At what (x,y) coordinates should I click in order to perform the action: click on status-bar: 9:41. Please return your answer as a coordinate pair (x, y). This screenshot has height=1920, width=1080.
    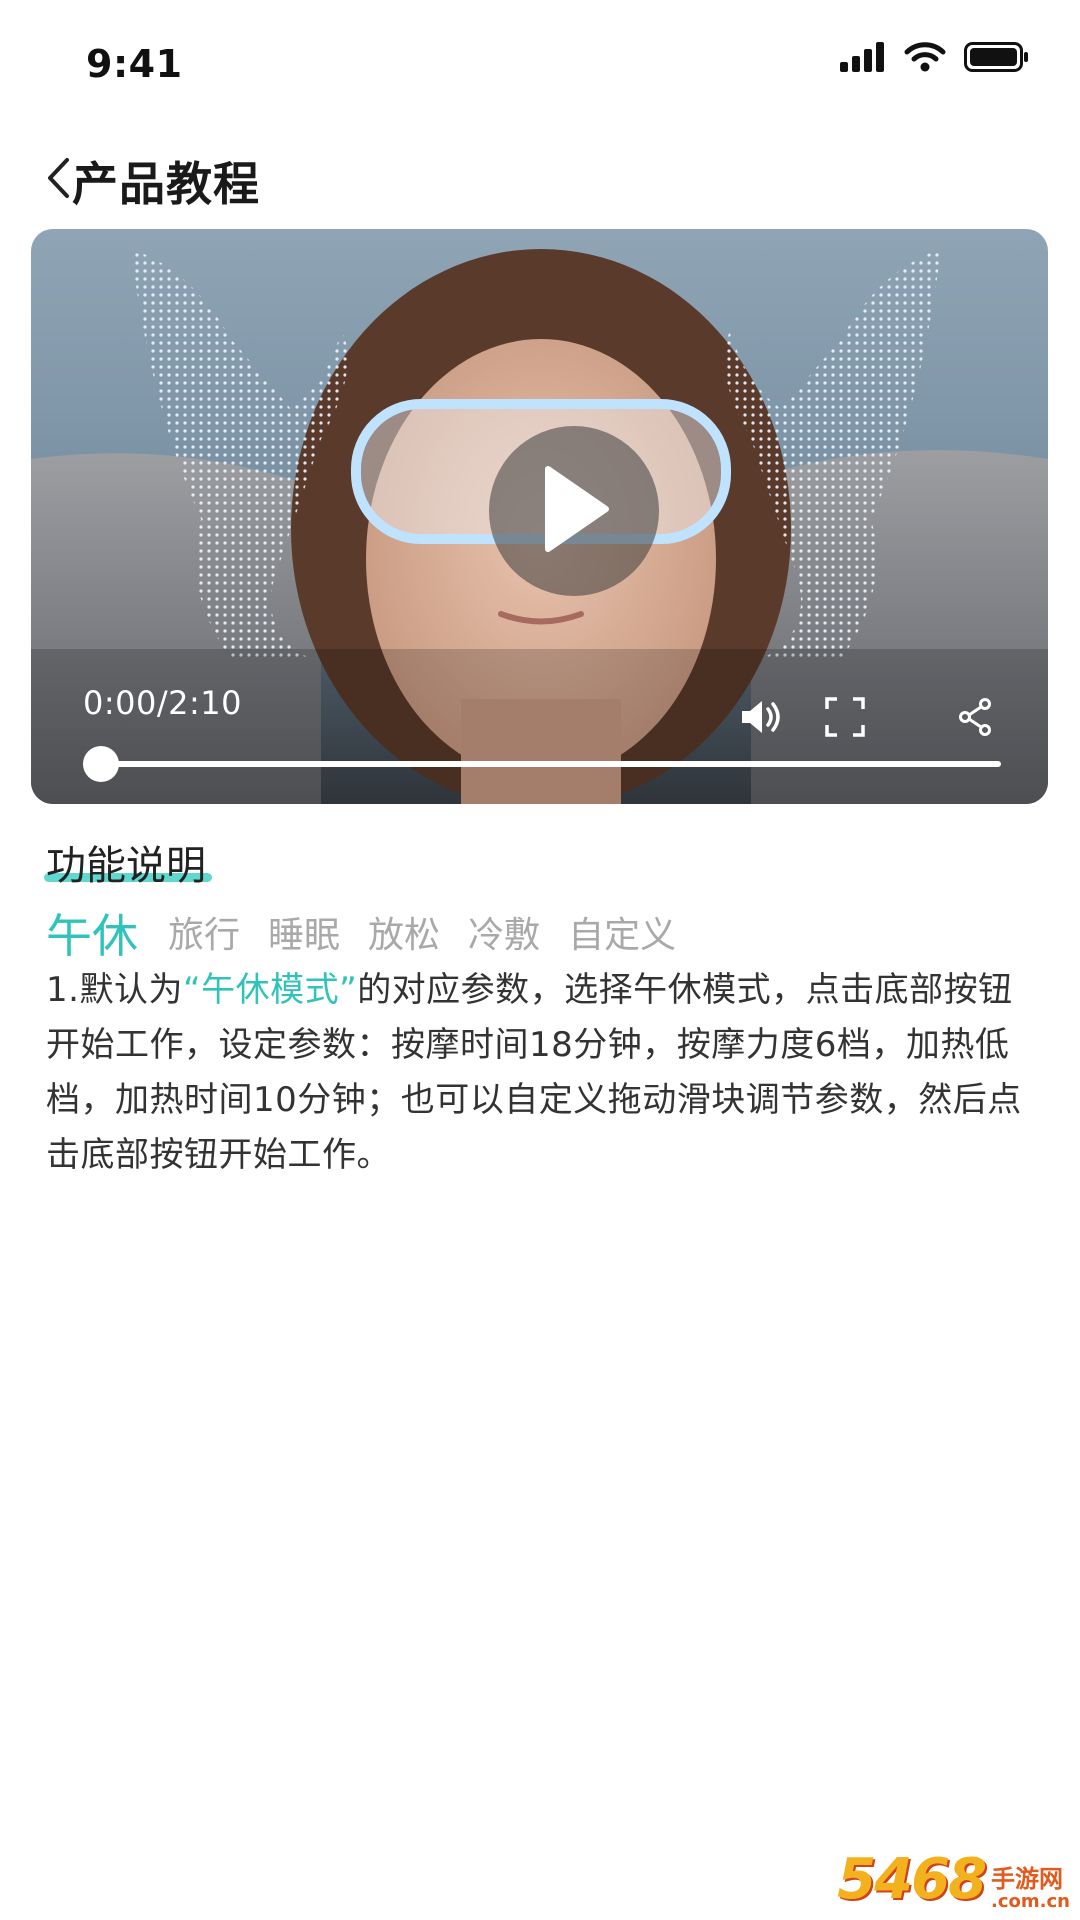
    Looking at the image, I should click on (540, 65).